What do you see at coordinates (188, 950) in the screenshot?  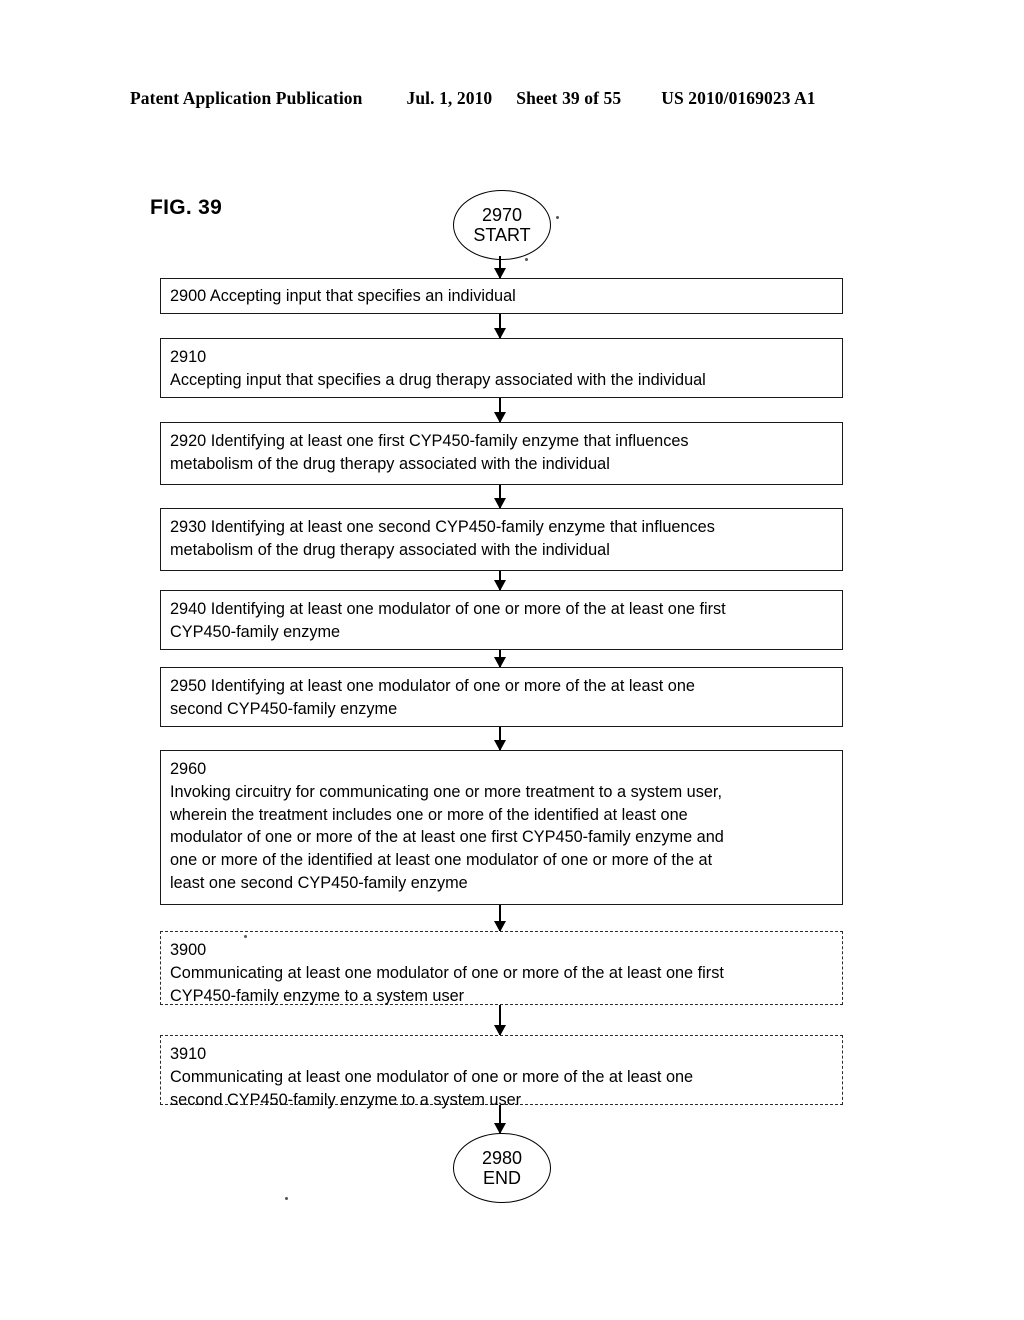 I see `flow-step-3900-number: 3900` at bounding box center [188, 950].